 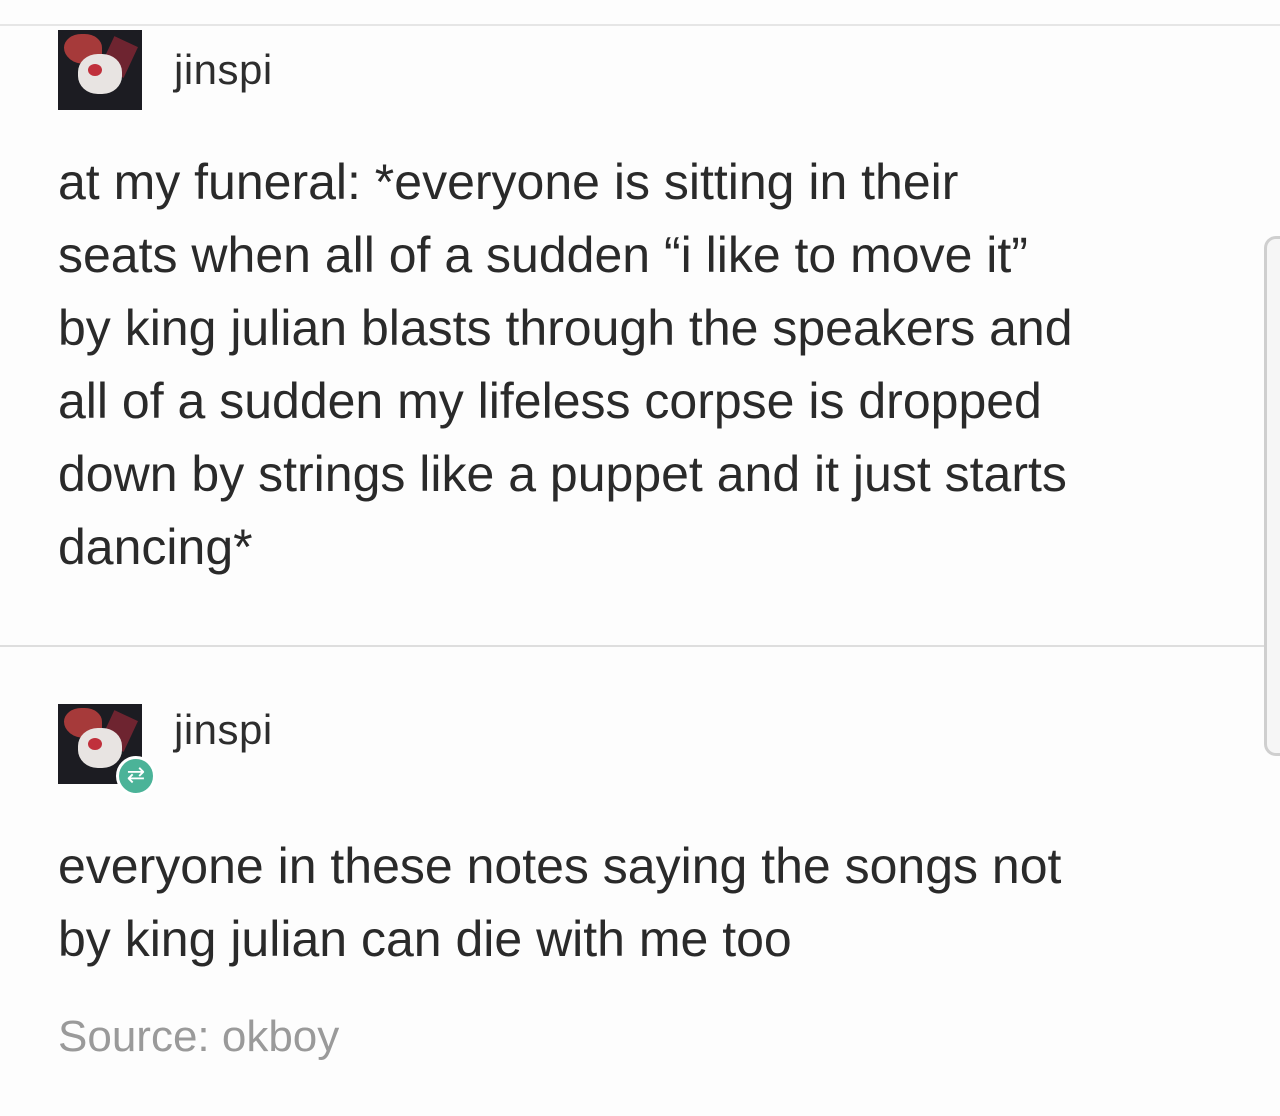 I want to click on avatar: ⇄, so click(x=107, y=750).